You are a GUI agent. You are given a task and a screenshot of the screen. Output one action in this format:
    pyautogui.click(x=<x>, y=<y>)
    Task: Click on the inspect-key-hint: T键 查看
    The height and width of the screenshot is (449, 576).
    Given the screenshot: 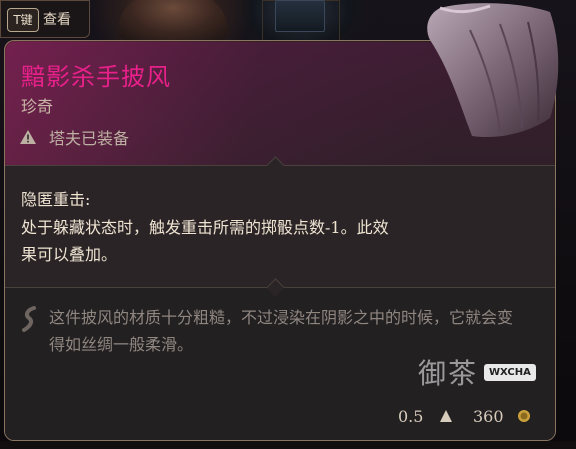 What is the action you would take?
    pyautogui.click(x=45, y=19)
    